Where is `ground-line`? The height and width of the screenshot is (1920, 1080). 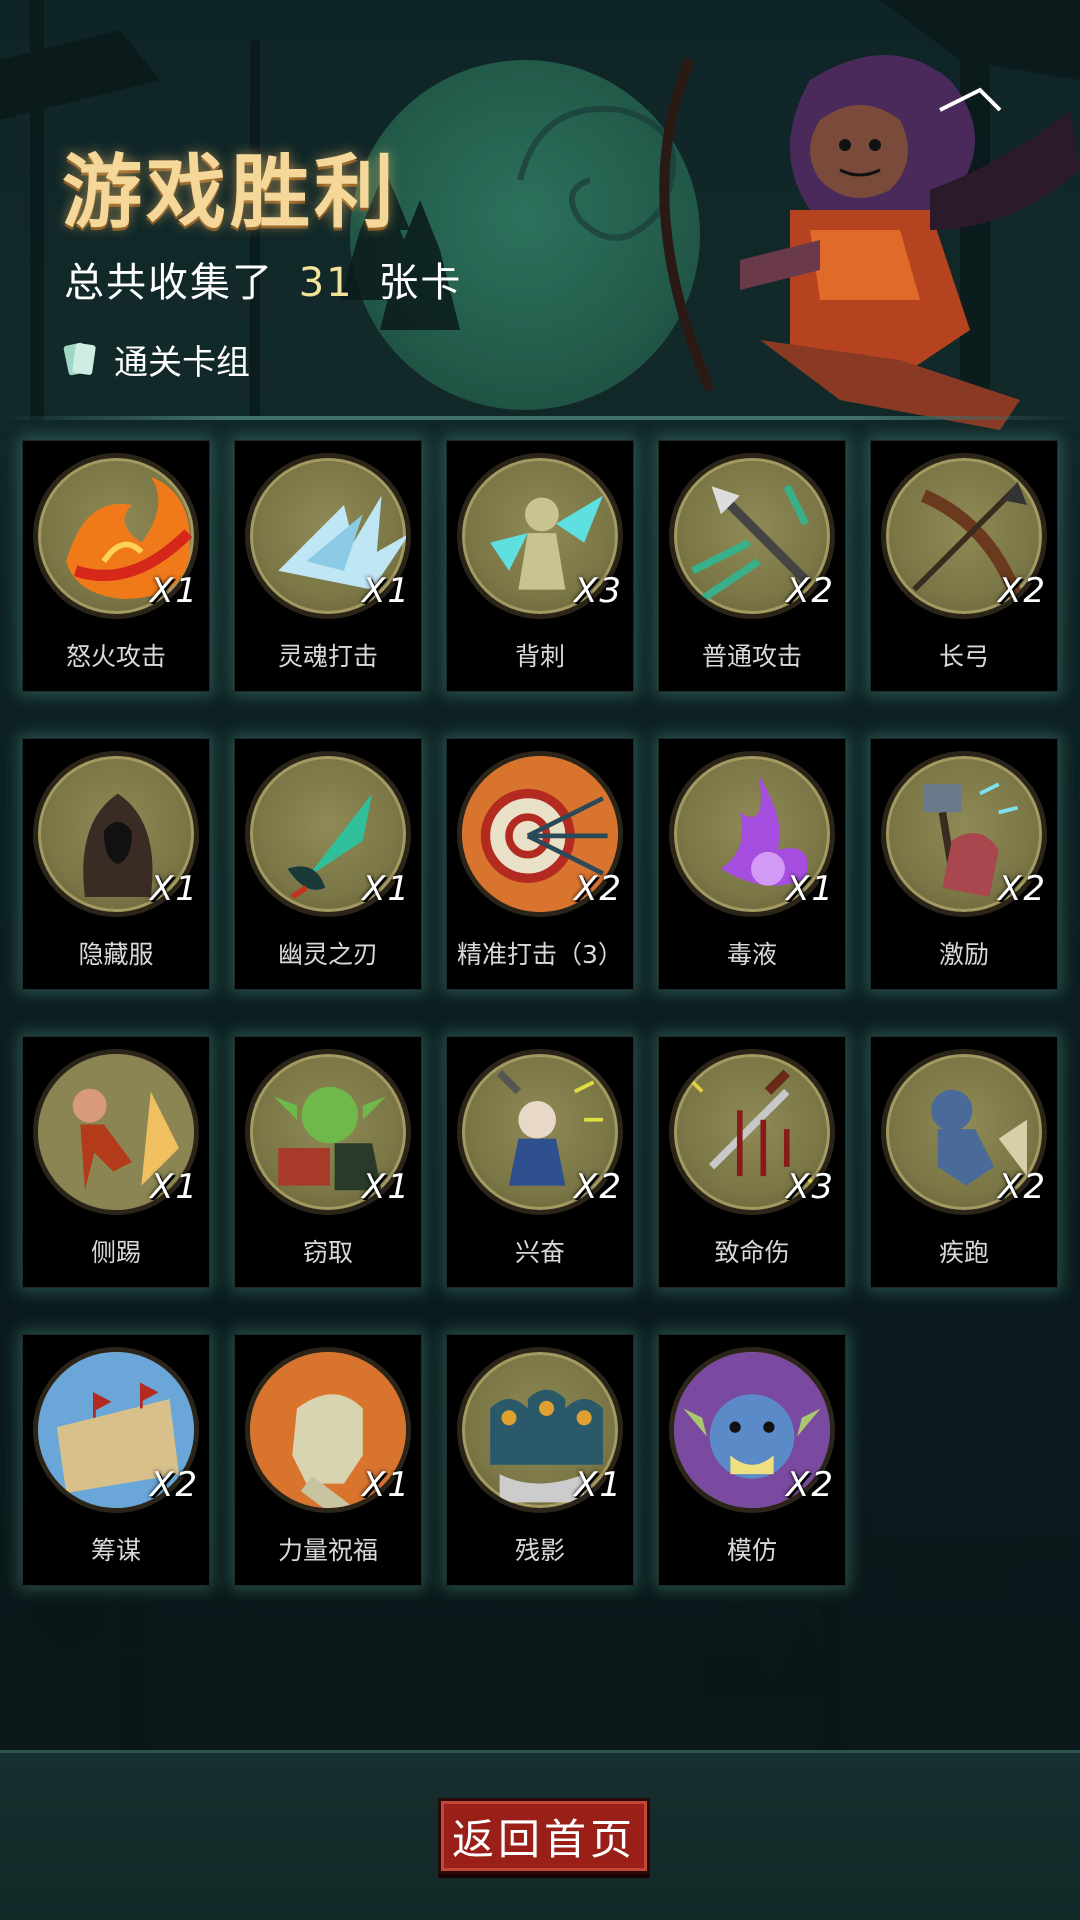
ground-line is located at coordinates (540, 1751).